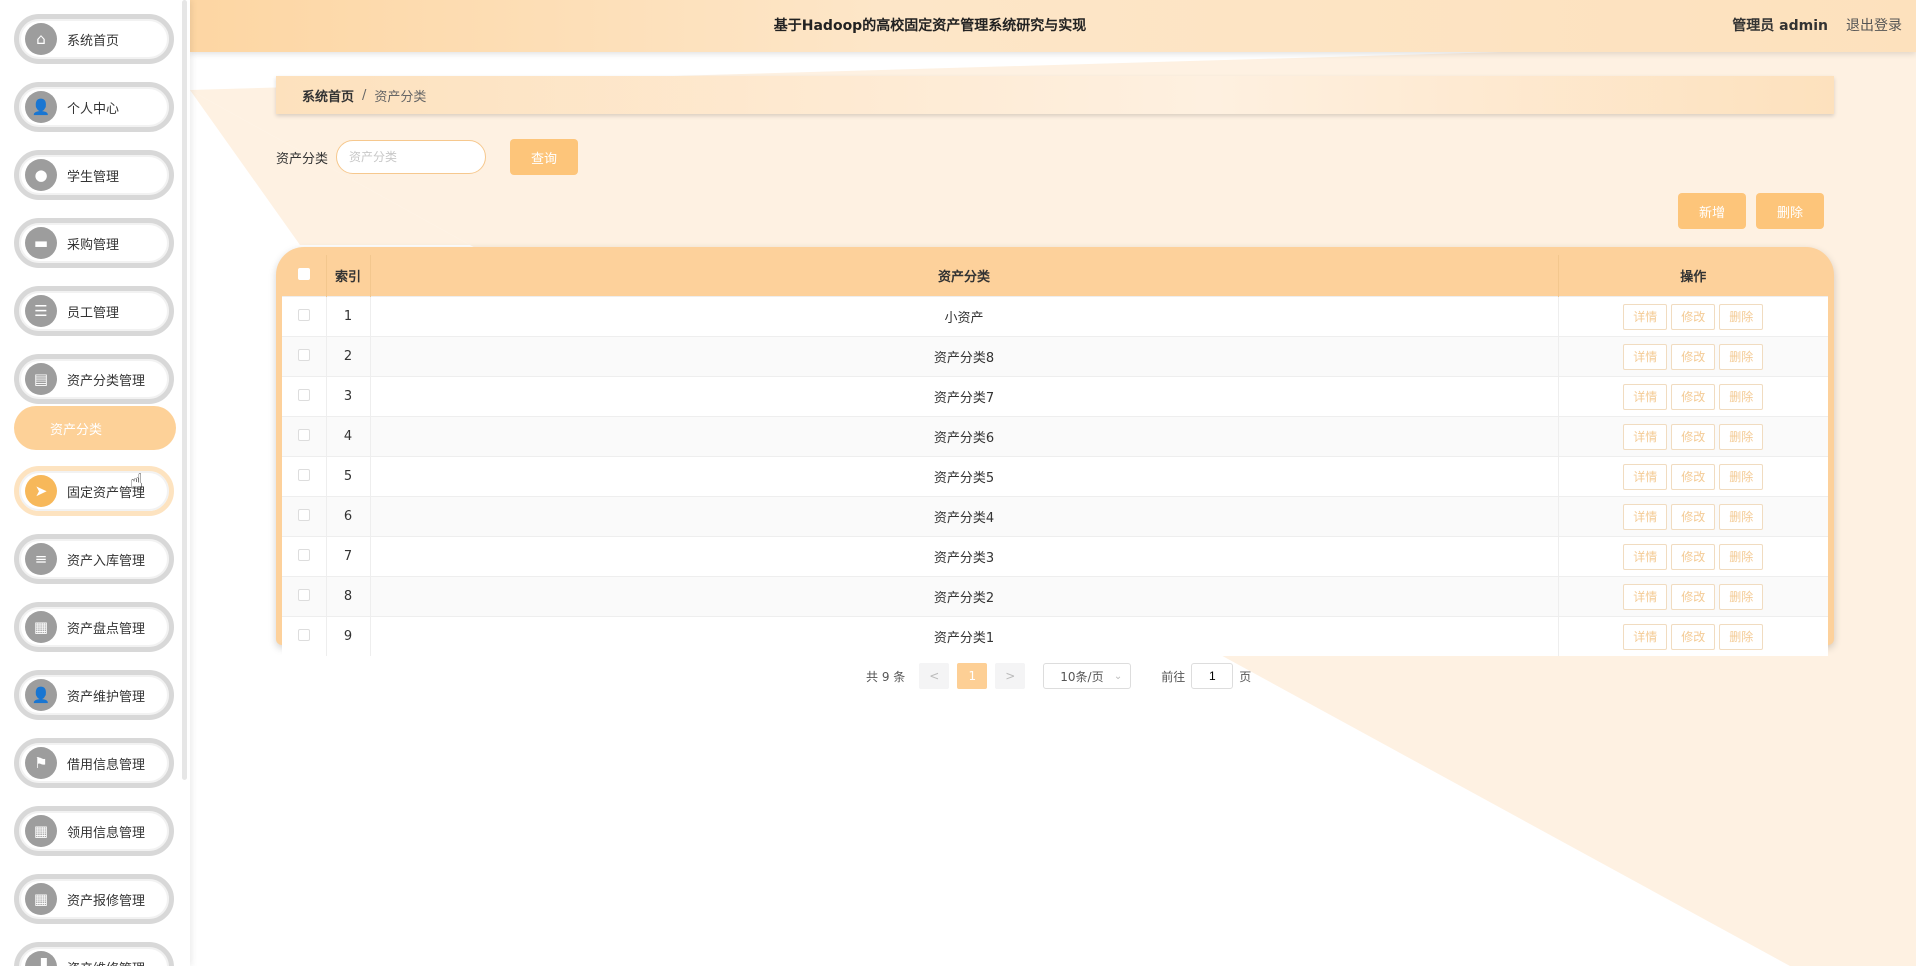 This screenshot has width=1916, height=966. I want to click on column-header-actions: 操作, so click(1693, 277).